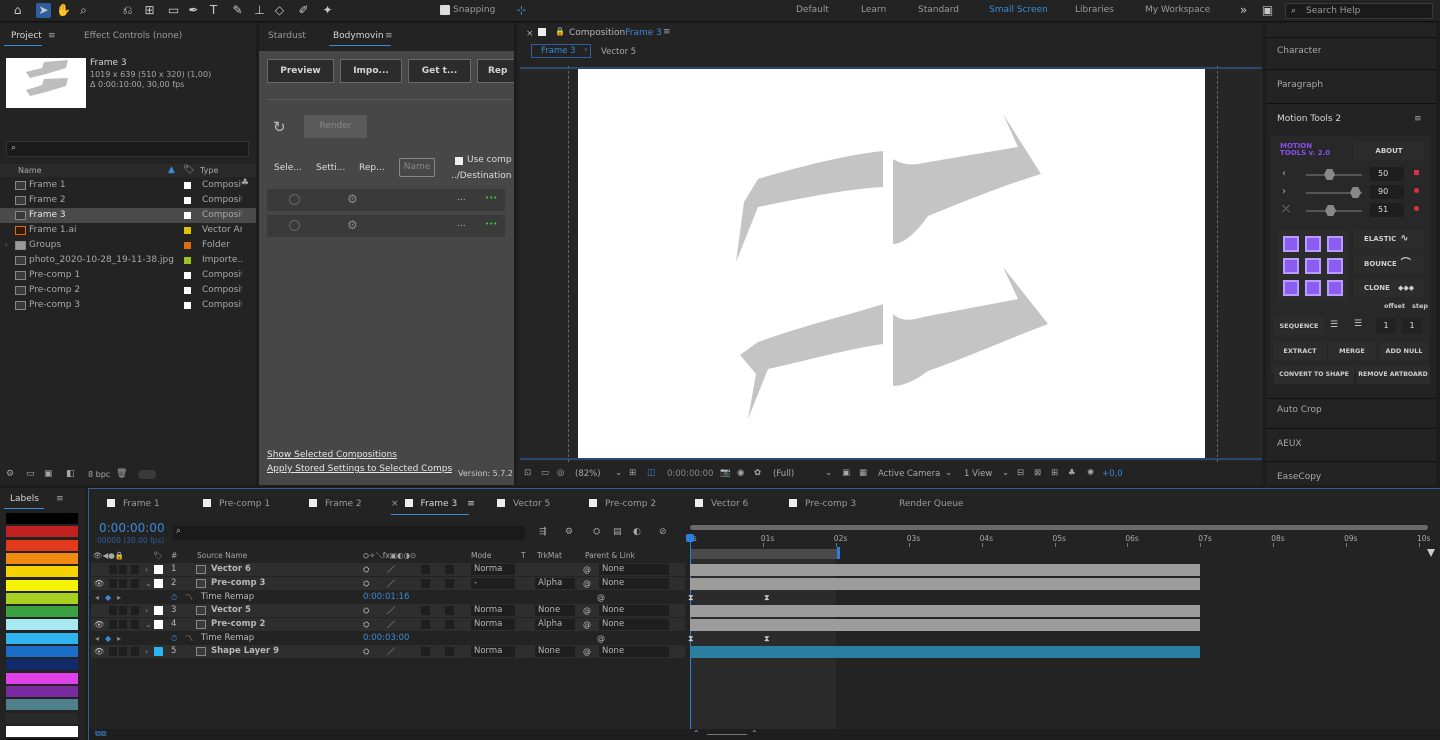  What do you see at coordinates (259, 10) in the screenshot?
I see `clone-stamp-icon: ⊥` at bounding box center [259, 10].